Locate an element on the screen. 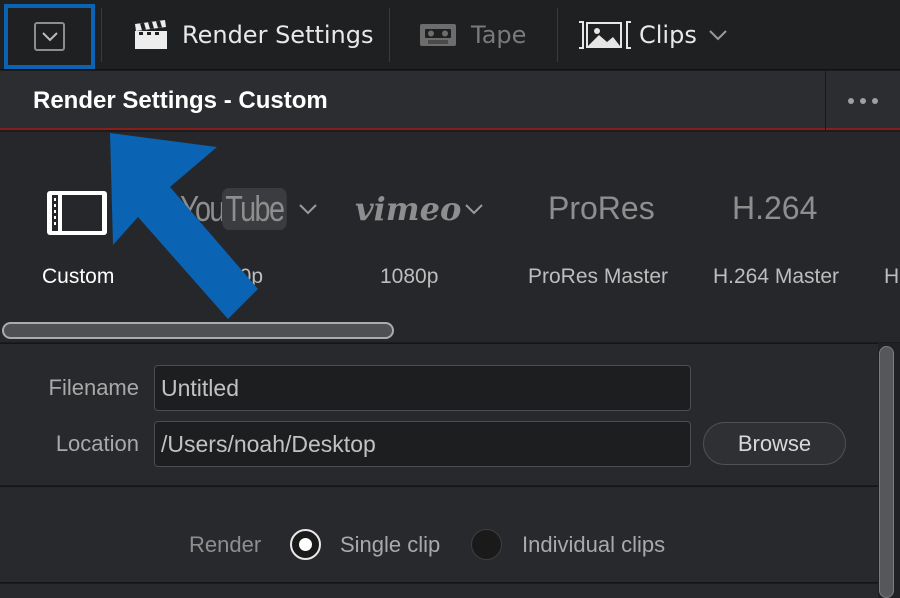 Image resolution: width=900 pixels, height=598 pixels. preset-vimeo: vimeo 1080p is located at coordinates (430, 227).